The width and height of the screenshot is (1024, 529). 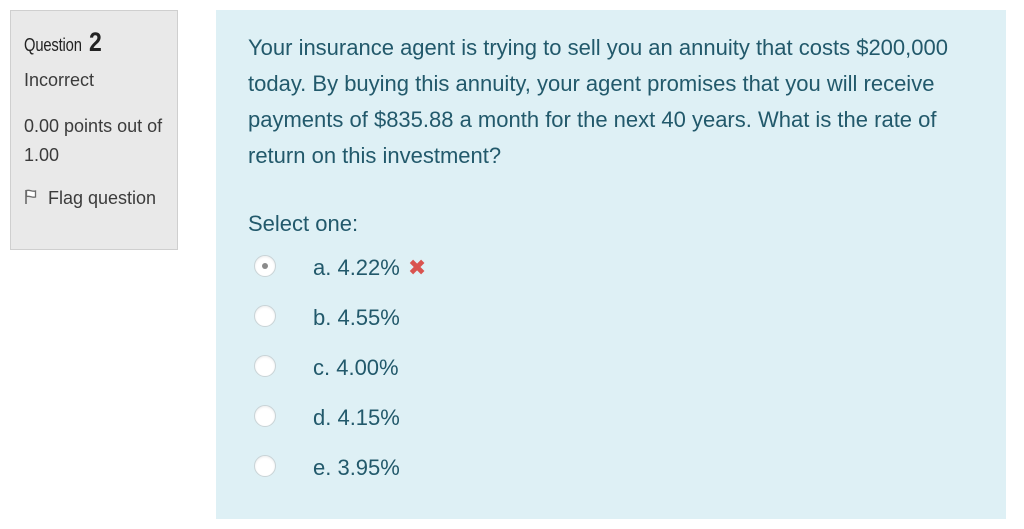 What do you see at coordinates (93, 140) in the screenshot?
I see `question-grade: 0.00 points out of 1.00` at bounding box center [93, 140].